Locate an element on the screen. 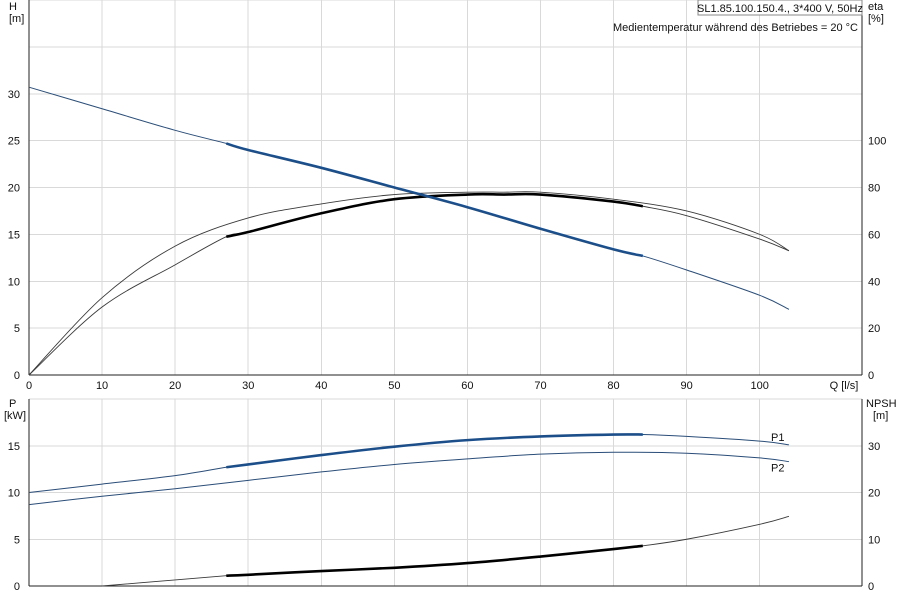 This screenshot has width=900, height=600. top-right-tick-label: 60 is located at coordinates (874, 235).